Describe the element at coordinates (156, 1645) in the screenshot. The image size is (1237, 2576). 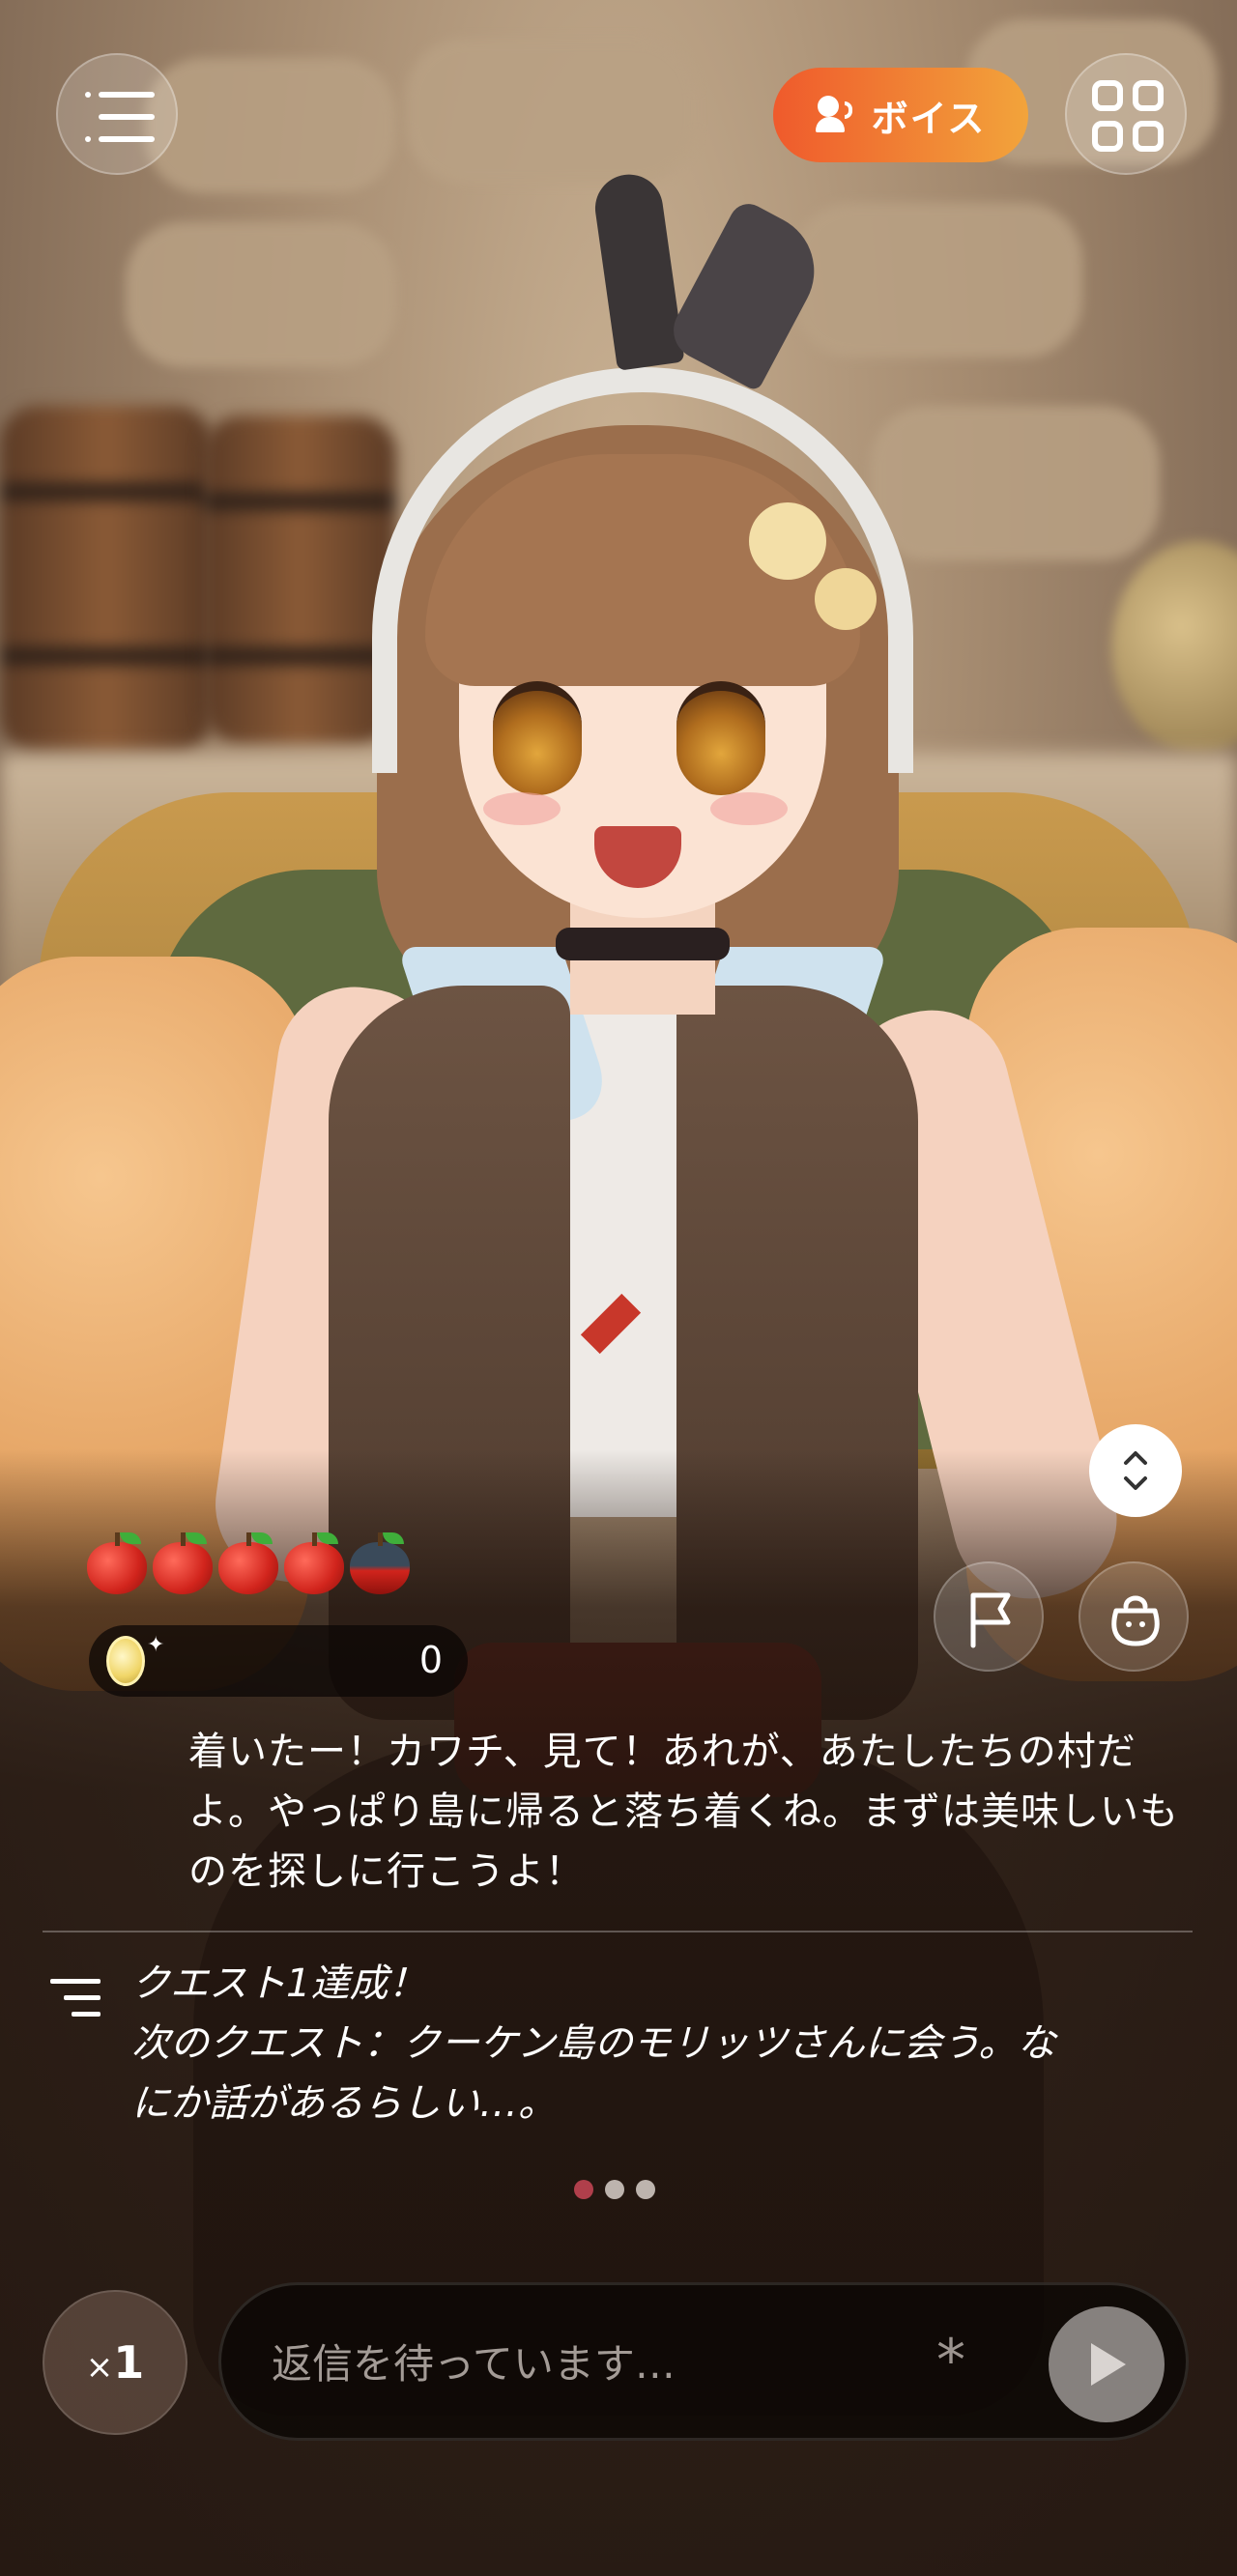
I see `sparkle-icon: ✦` at that location.